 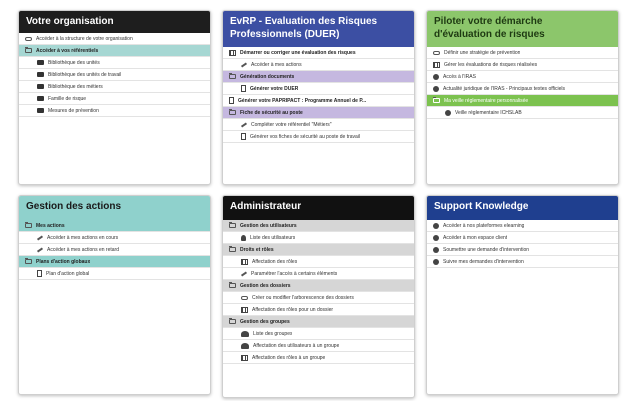 I want to click on card-title-line-1: Piloter votre démarche, so click(x=488, y=21).